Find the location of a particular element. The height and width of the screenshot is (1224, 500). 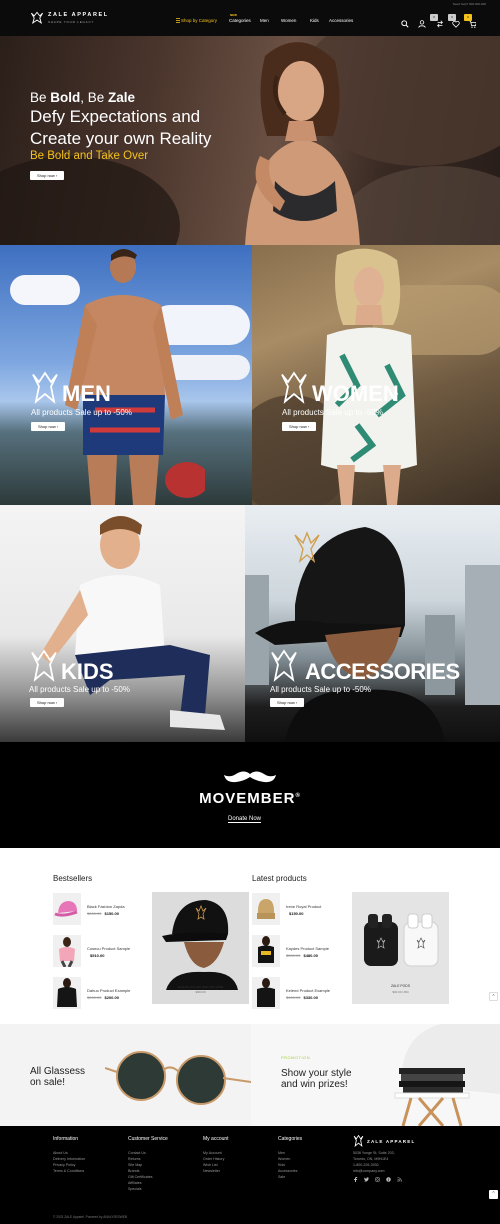

footer-address-line: 5036 Yonge St, Suite 203, is located at coordinates (374, 1153).